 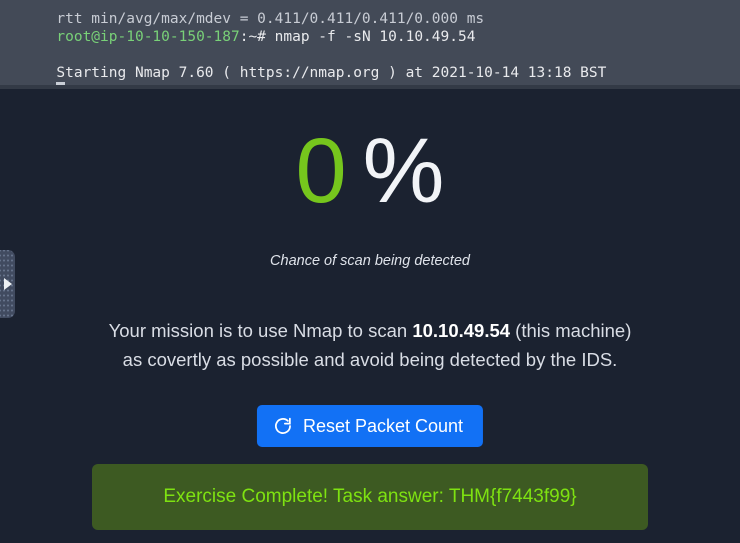 What do you see at coordinates (370, 261) in the screenshot?
I see `detection-percentage-caption: Chance of scan being detected` at bounding box center [370, 261].